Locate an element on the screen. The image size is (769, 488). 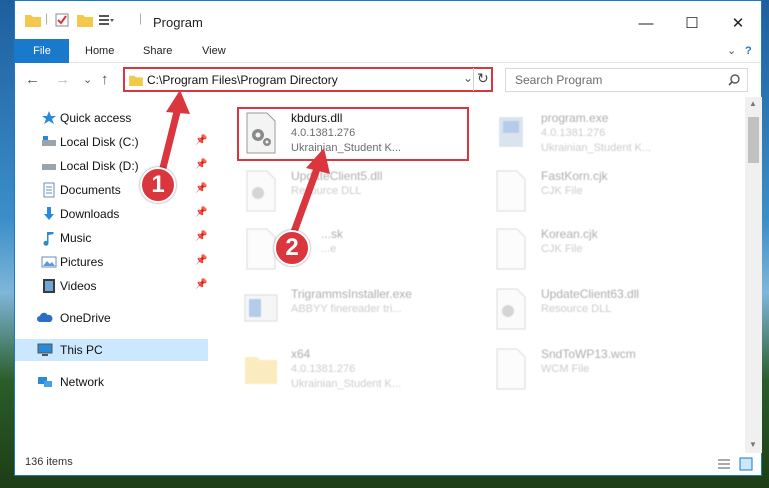
new-folder-icon is located at coordinates (85, 20).